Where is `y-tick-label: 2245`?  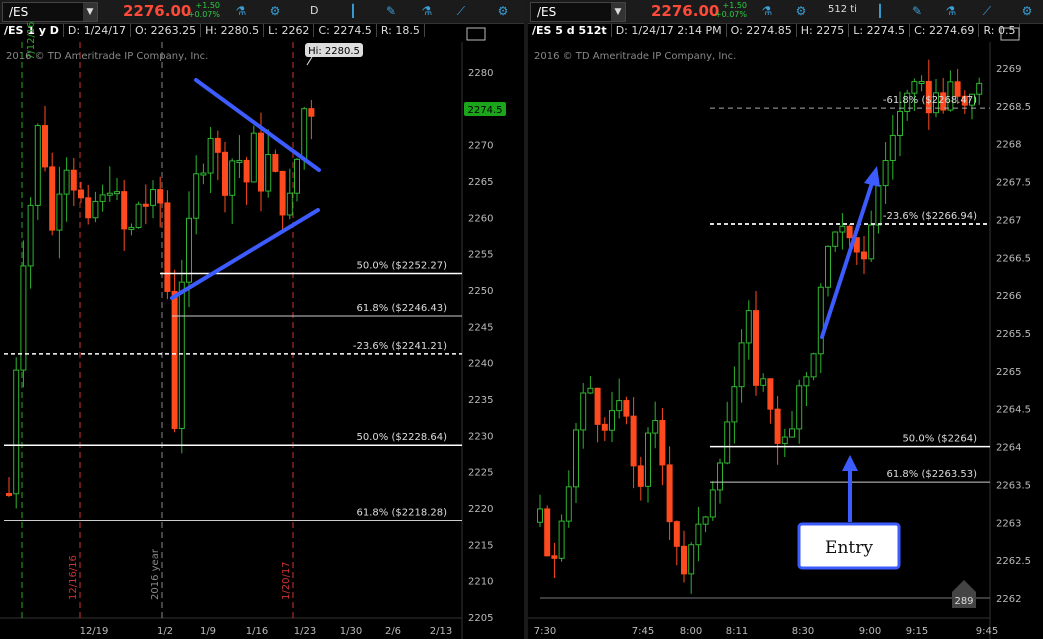
y-tick-label: 2245 is located at coordinates (480, 327).